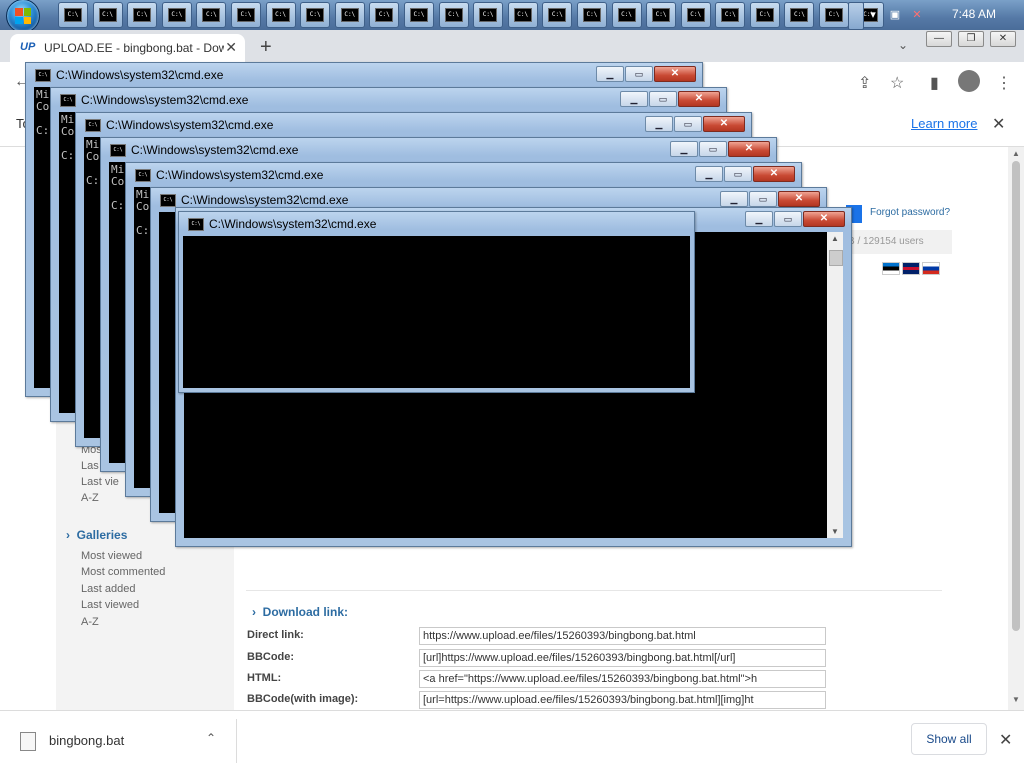 The width and height of the screenshot is (1024, 769). I want to click on gallery-link-most-viewed: Most viewed, so click(111, 556).